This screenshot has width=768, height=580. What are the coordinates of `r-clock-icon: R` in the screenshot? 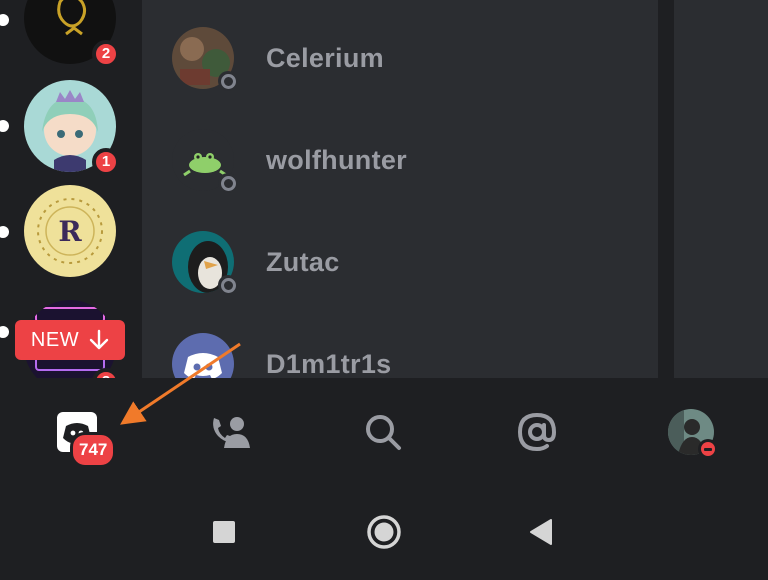 It's located at (70, 231).